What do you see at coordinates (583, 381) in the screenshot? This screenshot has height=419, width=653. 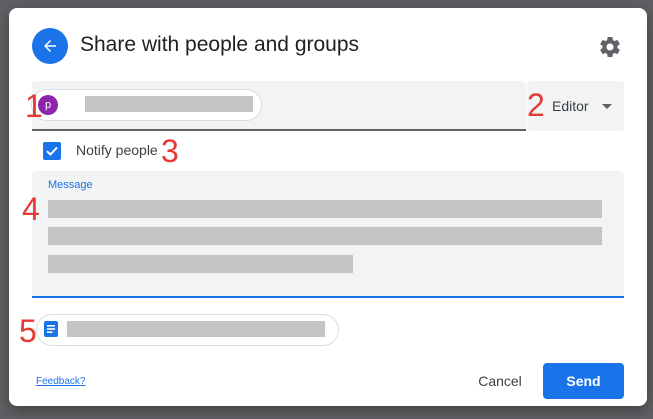 I see `send-button: Send` at bounding box center [583, 381].